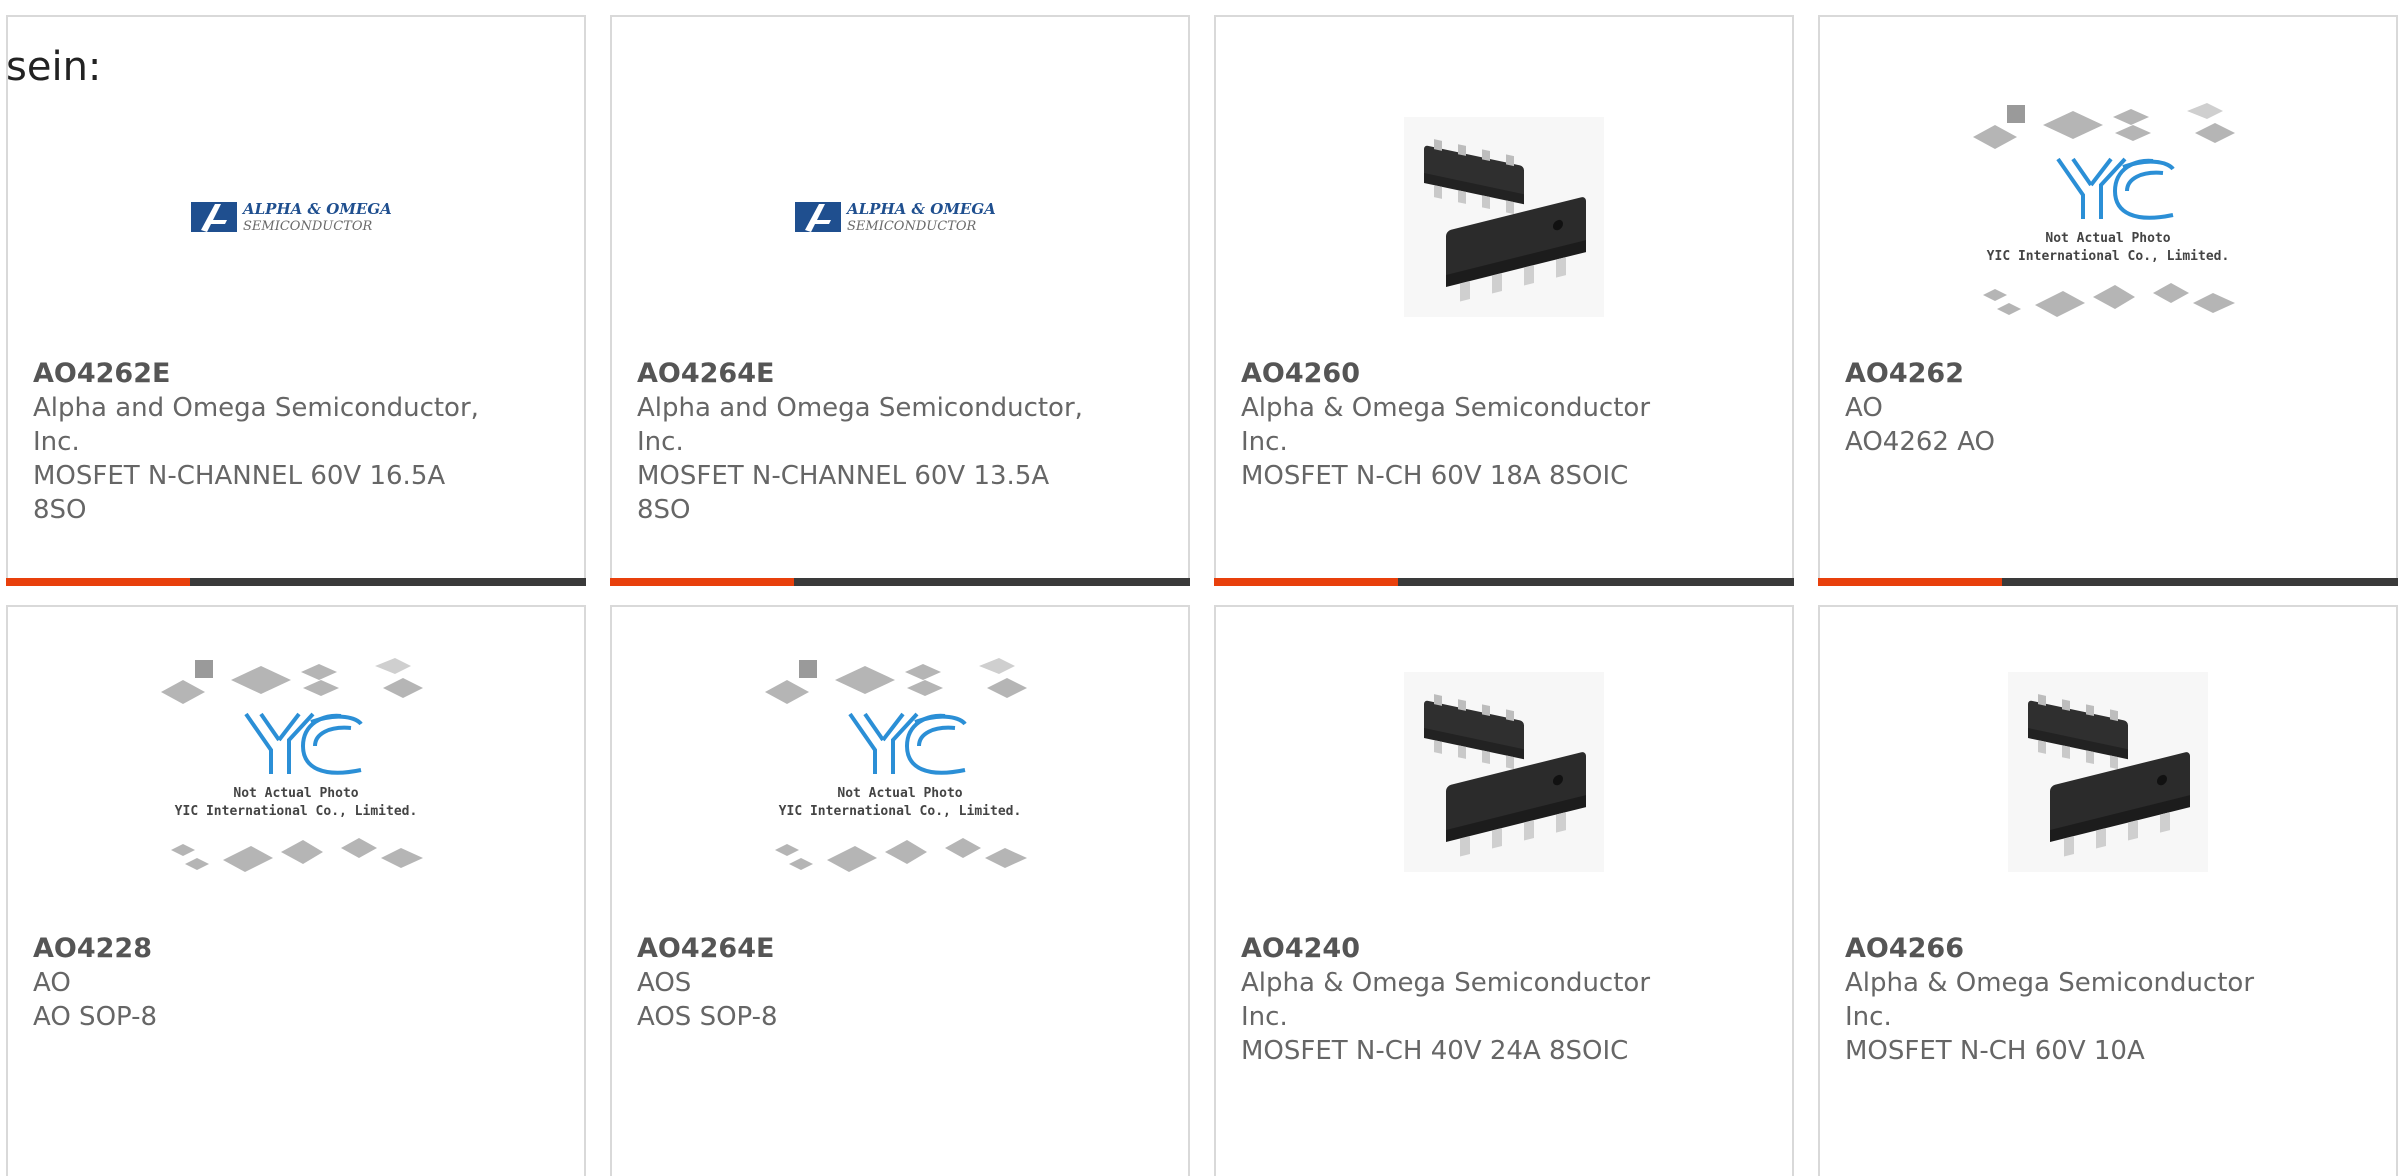  What do you see at coordinates (239, 493) in the screenshot?
I see `description: MOSFET N-CHANNEL 60V 16.5A 8SO` at bounding box center [239, 493].